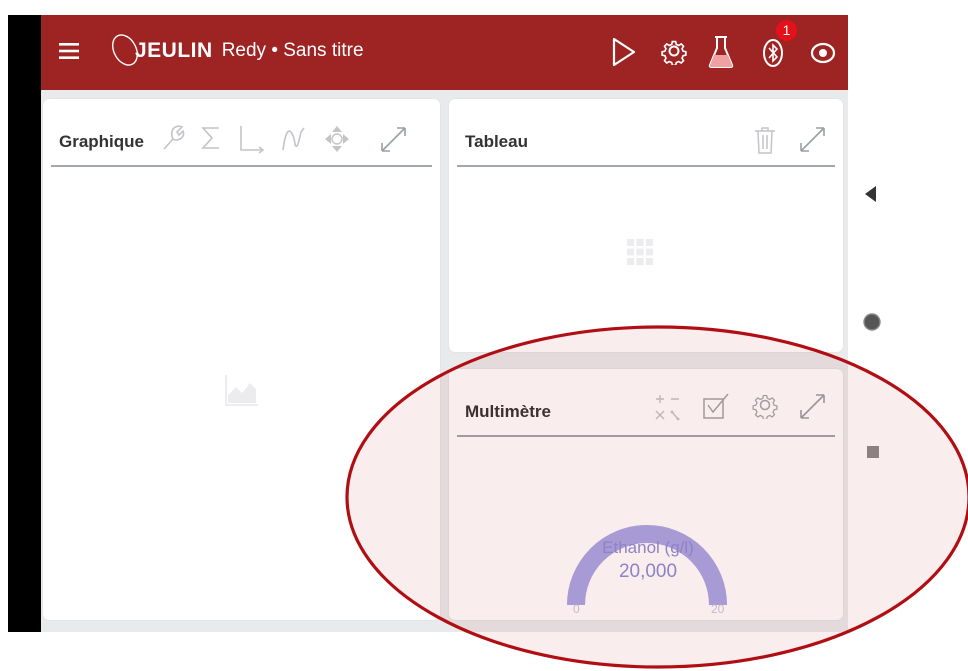 The height and width of the screenshot is (671, 968). What do you see at coordinates (873, 452) in the screenshot?
I see `recents-nav-icon` at bounding box center [873, 452].